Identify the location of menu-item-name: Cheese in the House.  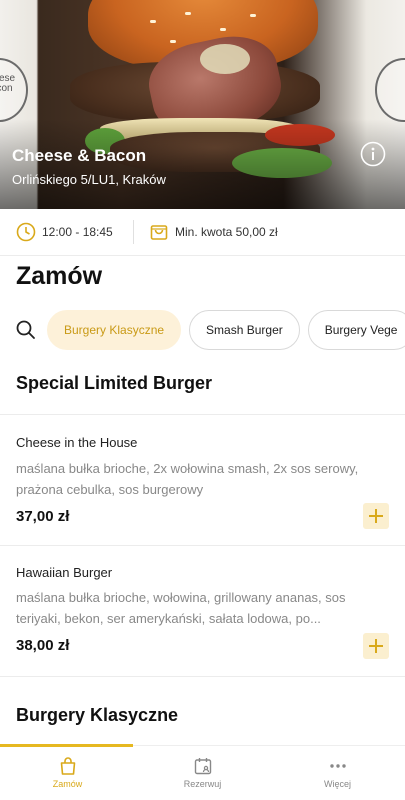
(77, 442).